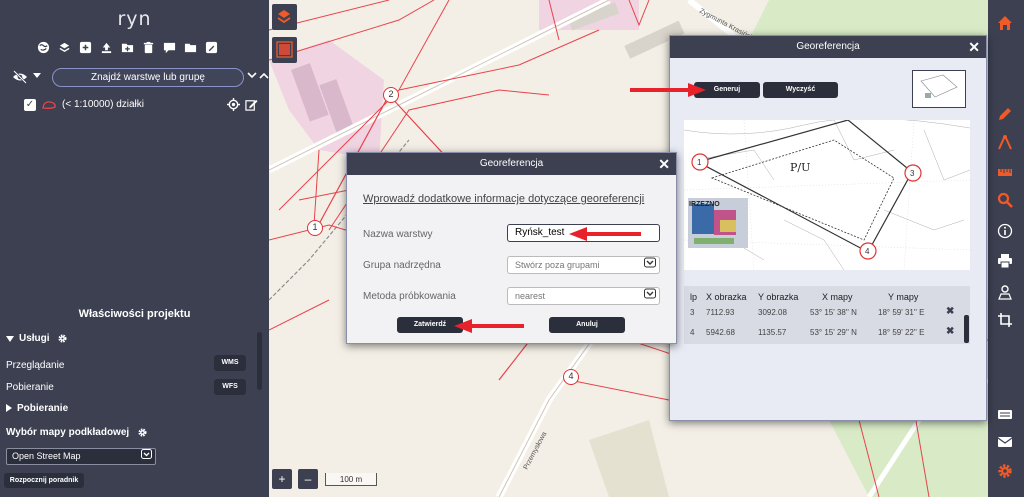 The width and height of the screenshot is (1024, 497). What do you see at coordinates (1006, 248) in the screenshot?
I see `right-toolbar` at bounding box center [1006, 248].